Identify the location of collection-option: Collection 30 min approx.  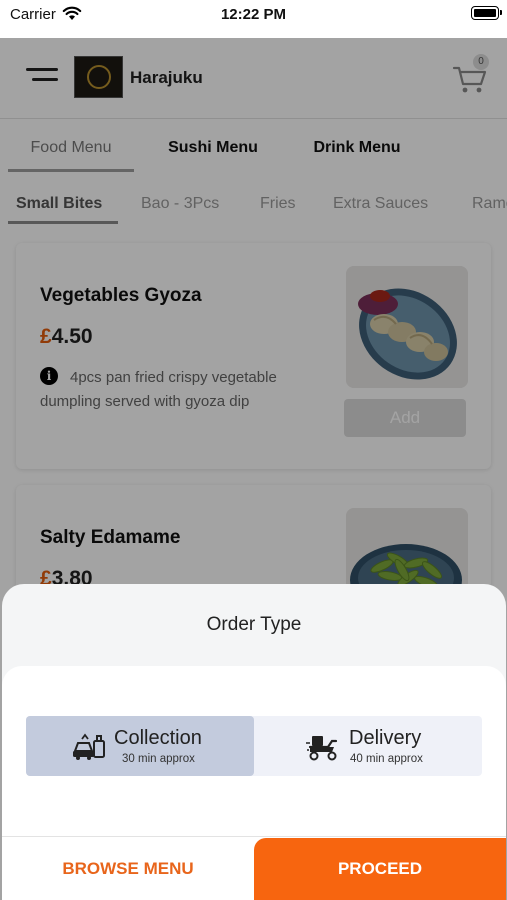
(140, 746).